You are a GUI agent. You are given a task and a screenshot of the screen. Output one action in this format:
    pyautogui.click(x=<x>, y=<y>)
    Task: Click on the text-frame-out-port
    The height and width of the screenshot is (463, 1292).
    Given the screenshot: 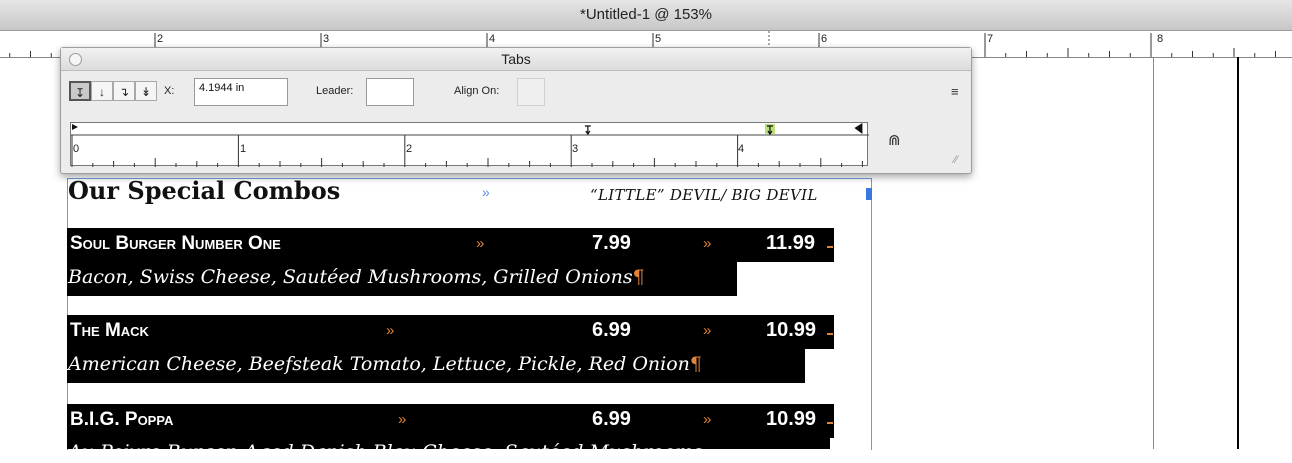 What is the action you would take?
    pyautogui.click(x=869, y=194)
    